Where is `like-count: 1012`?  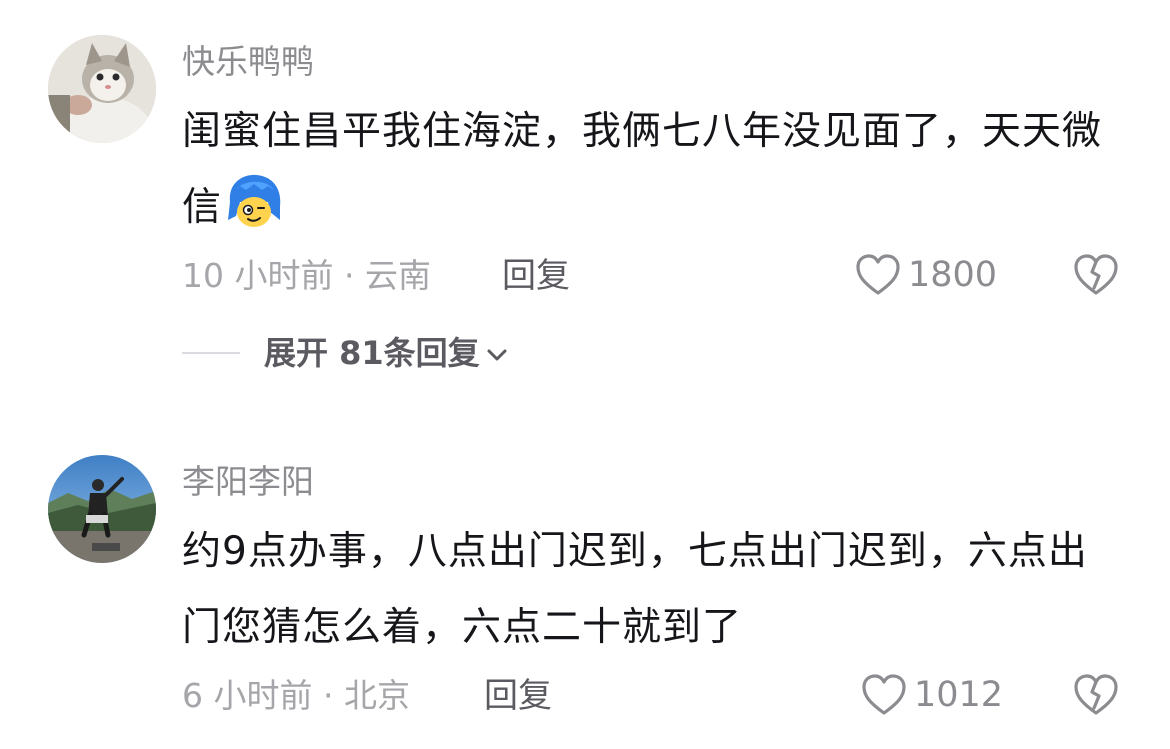
like-count: 1012 is located at coordinates (959, 695).